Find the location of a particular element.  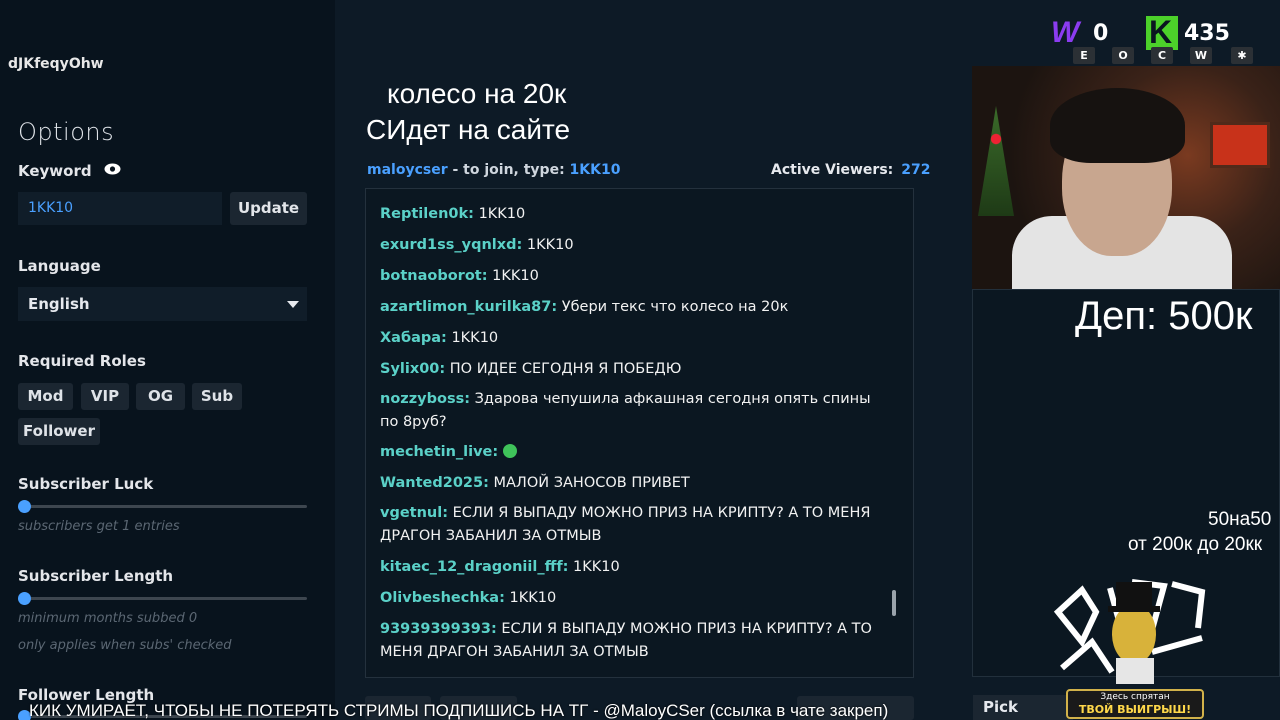

christmas-tree-image is located at coordinates (996, 161).